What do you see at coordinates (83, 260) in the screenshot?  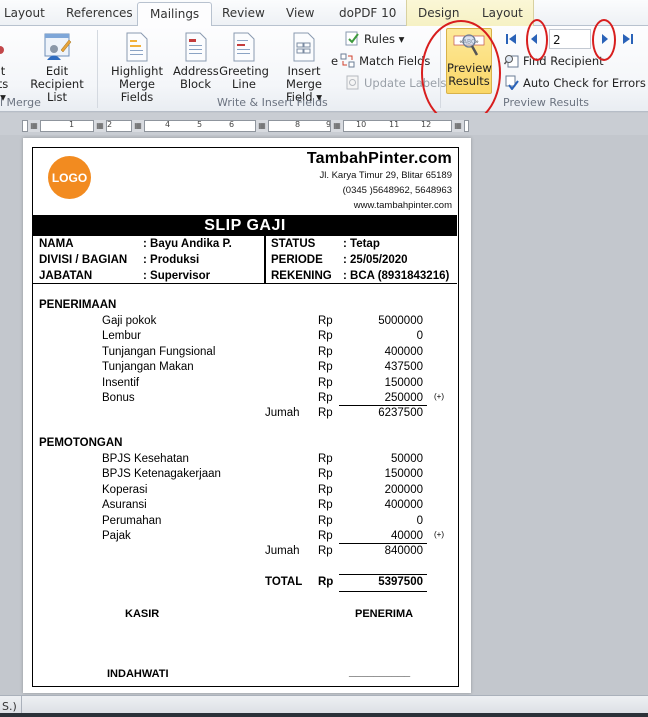 I see `info-label-divisi: DIVISI / BAGIAN` at bounding box center [83, 260].